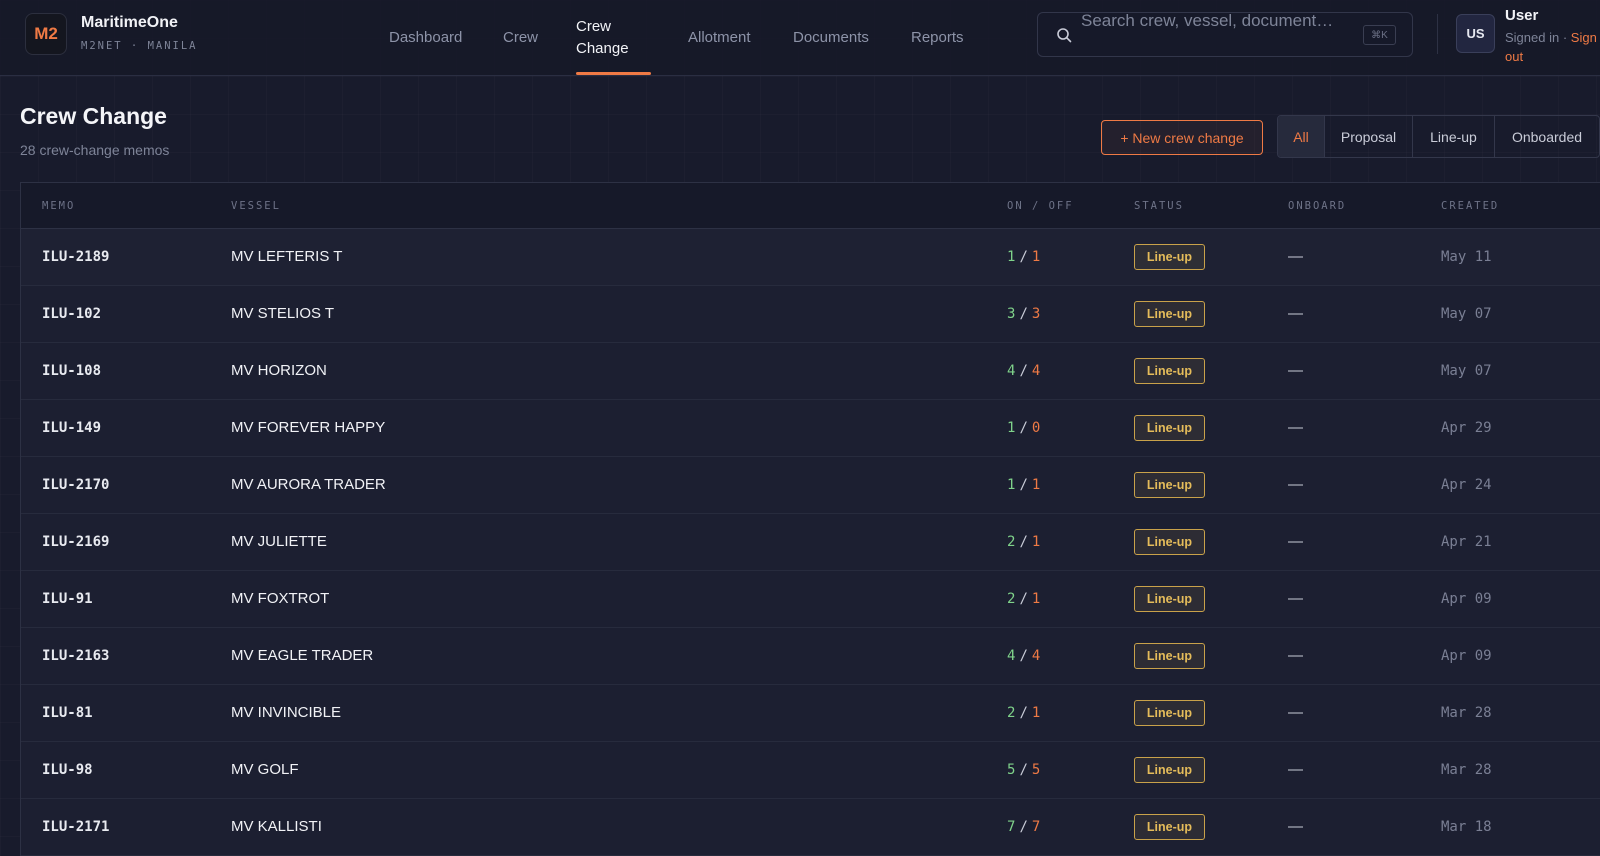  Describe the element at coordinates (810, 599) in the screenshot. I see `table-row: ILU-91 MV FOXTROT 2/1 Line-up — Apr 09` at that location.